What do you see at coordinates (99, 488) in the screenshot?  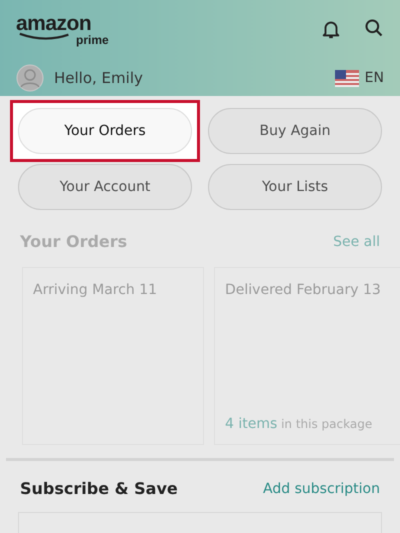 I see `section-title: Subscribe & Save` at bounding box center [99, 488].